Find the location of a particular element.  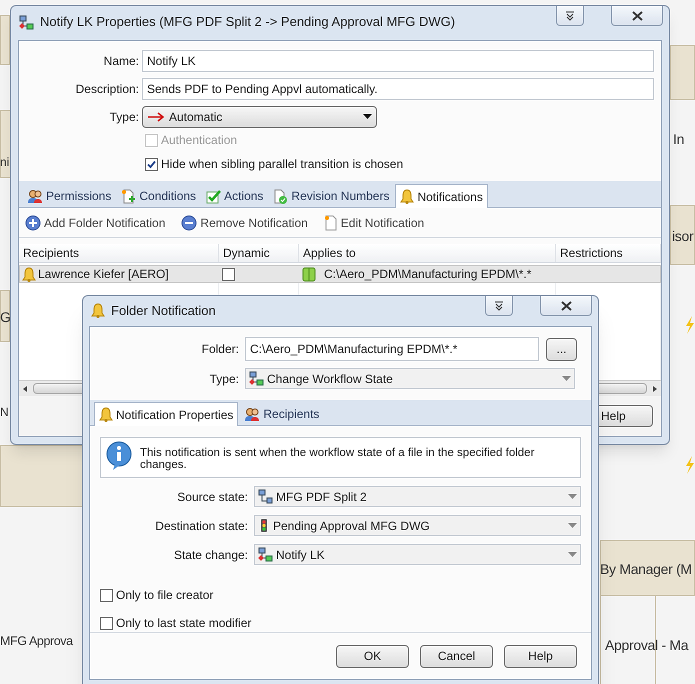

arrow-icon is located at coordinates (156, 117).